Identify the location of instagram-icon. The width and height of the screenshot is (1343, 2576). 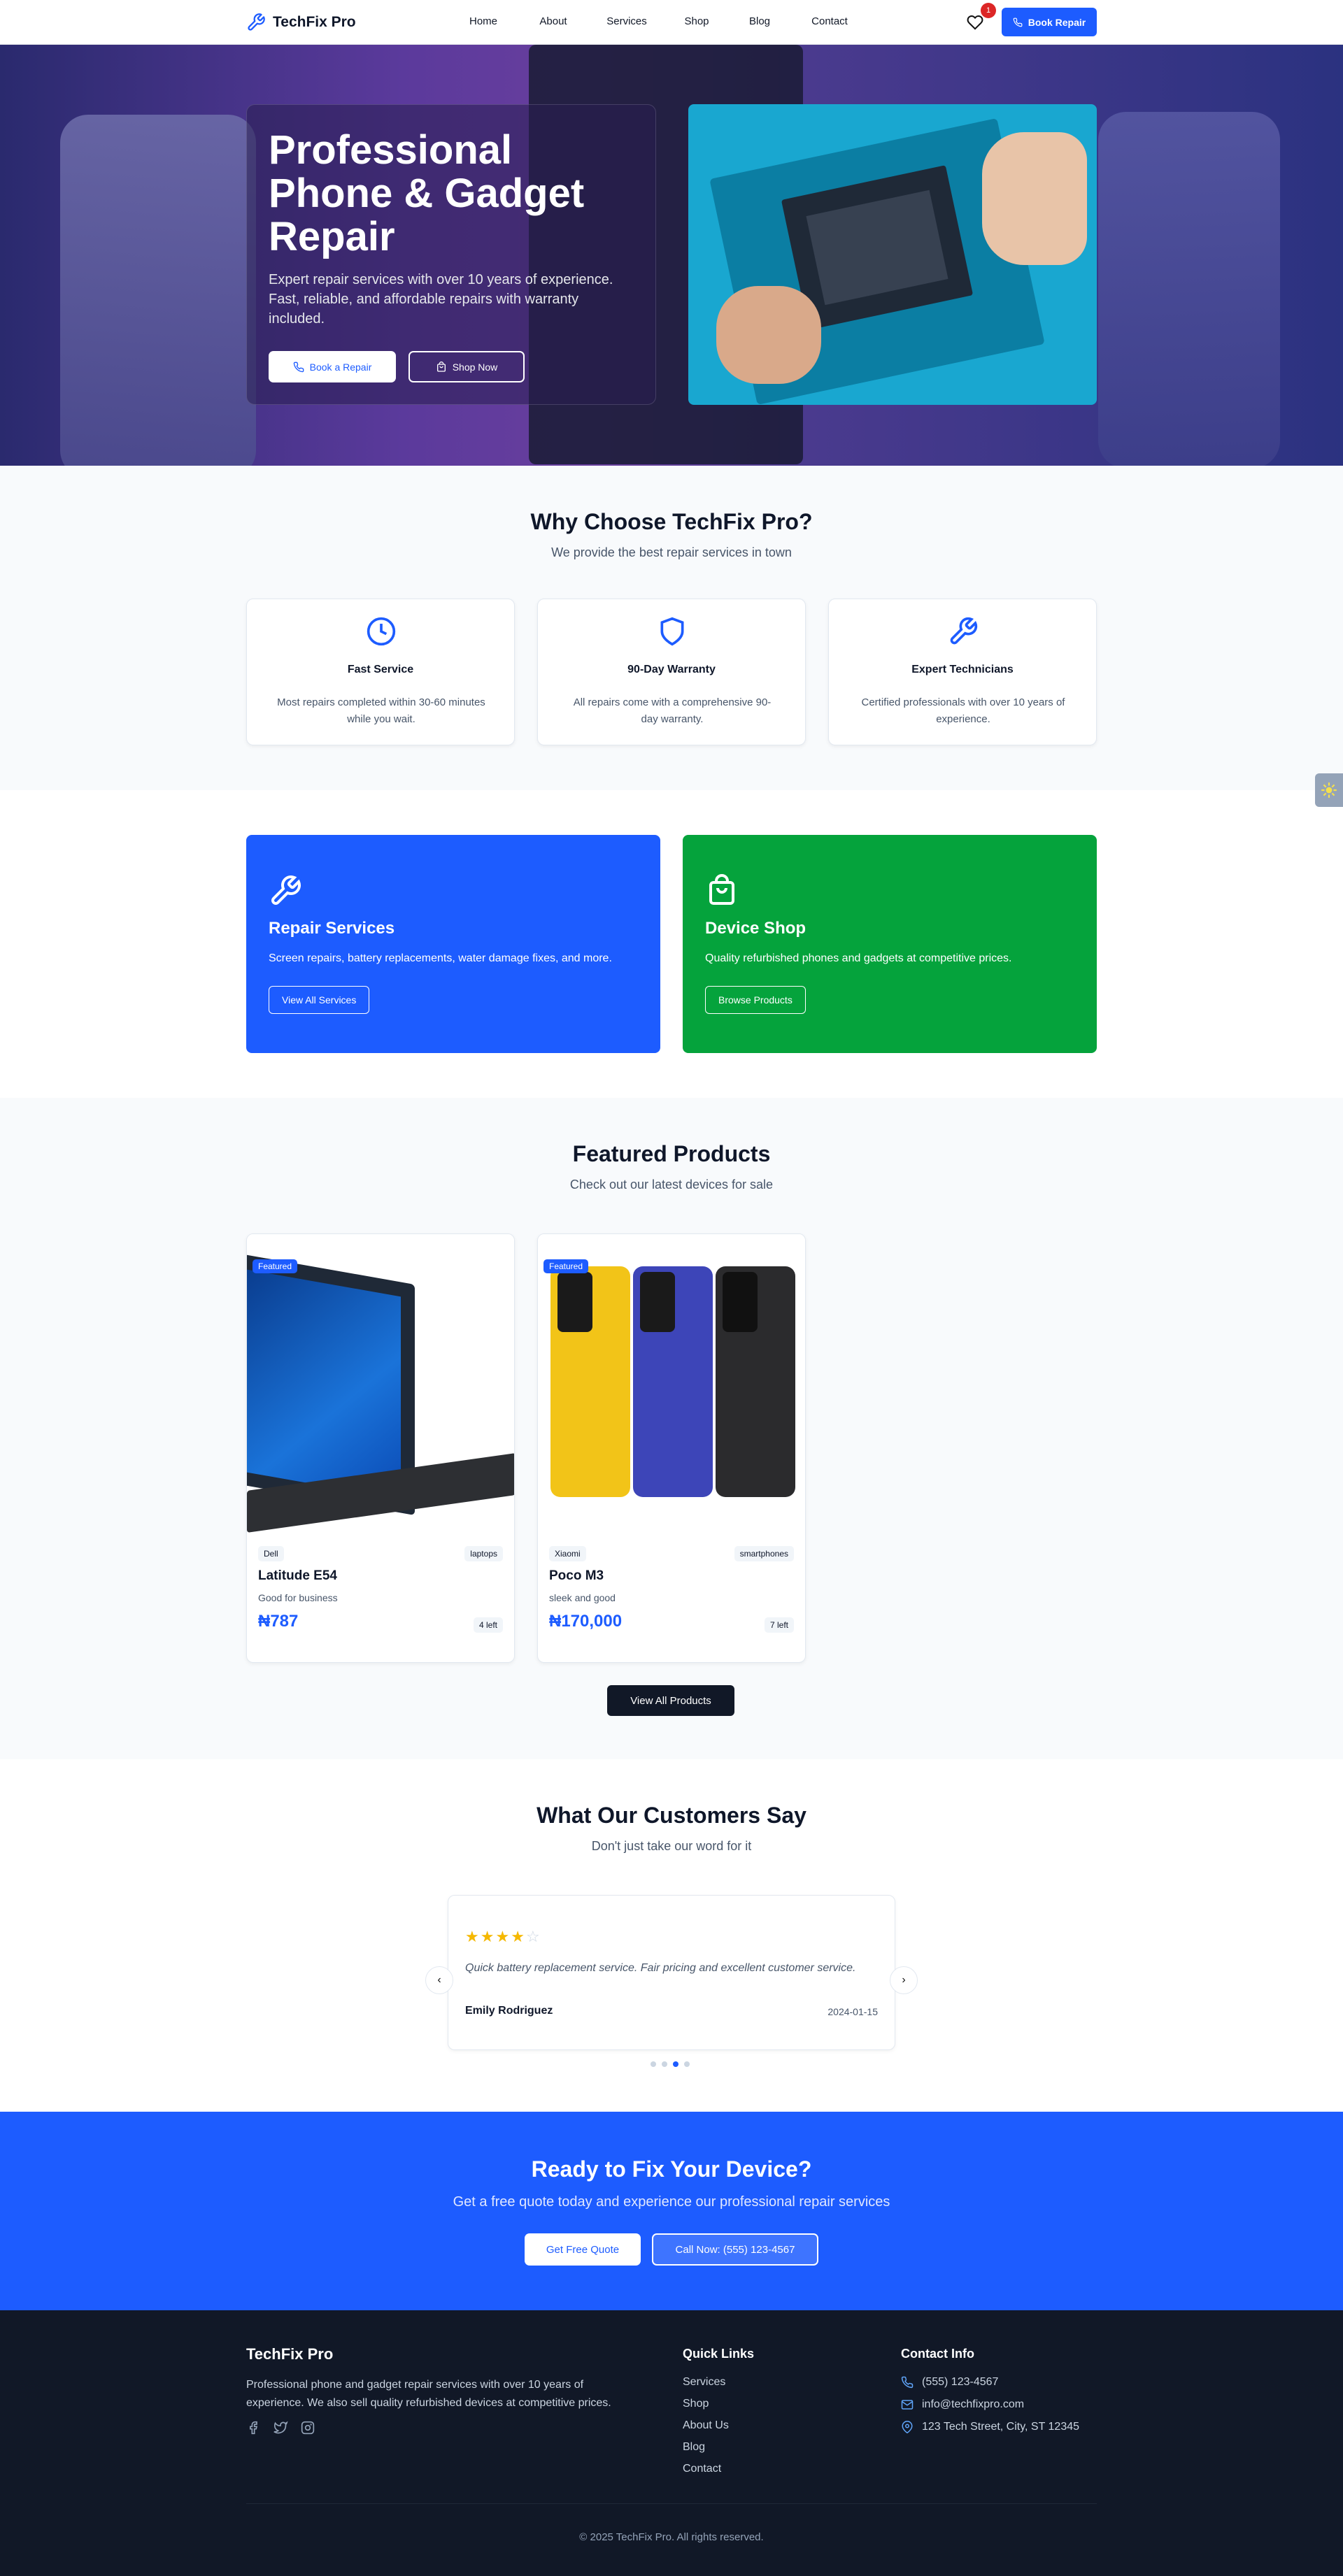
(308, 2428).